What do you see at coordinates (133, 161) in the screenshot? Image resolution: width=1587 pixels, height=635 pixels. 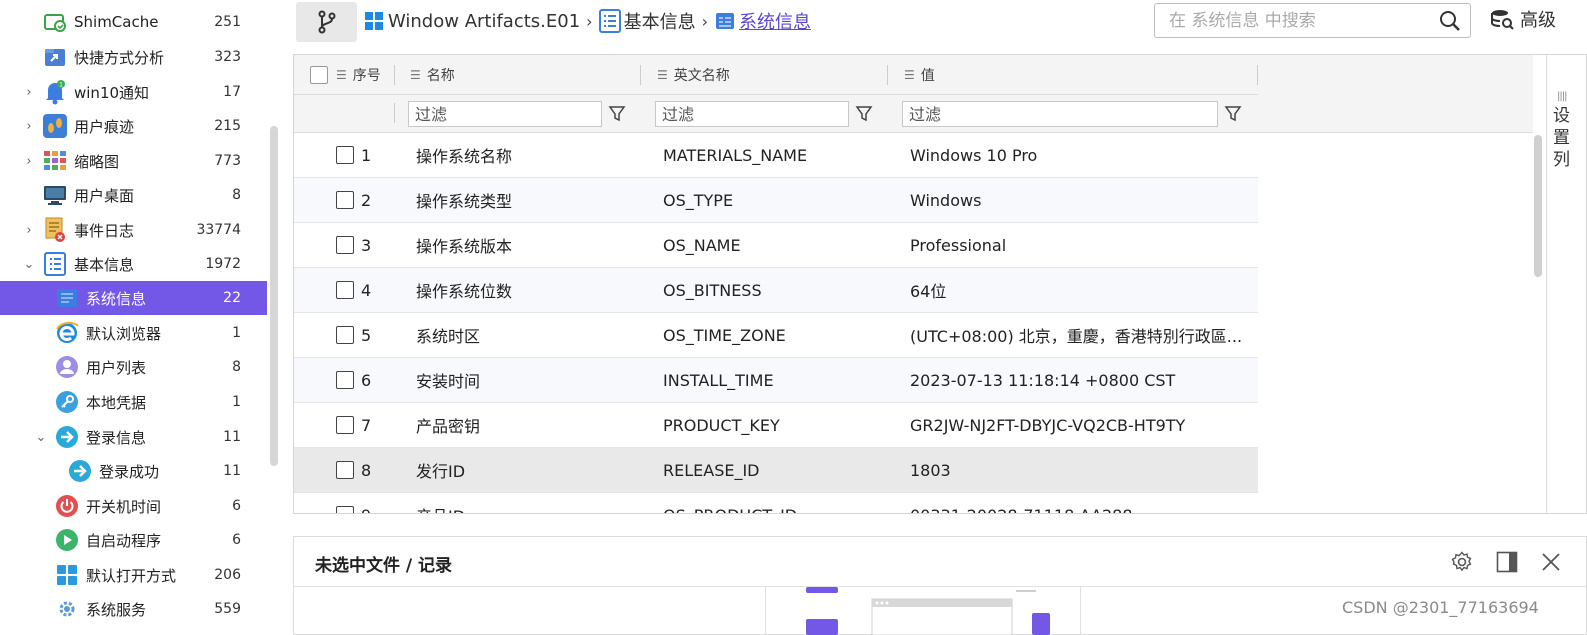 I see `sidebar-item-thumbnails: › 缩略图 773` at bounding box center [133, 161].